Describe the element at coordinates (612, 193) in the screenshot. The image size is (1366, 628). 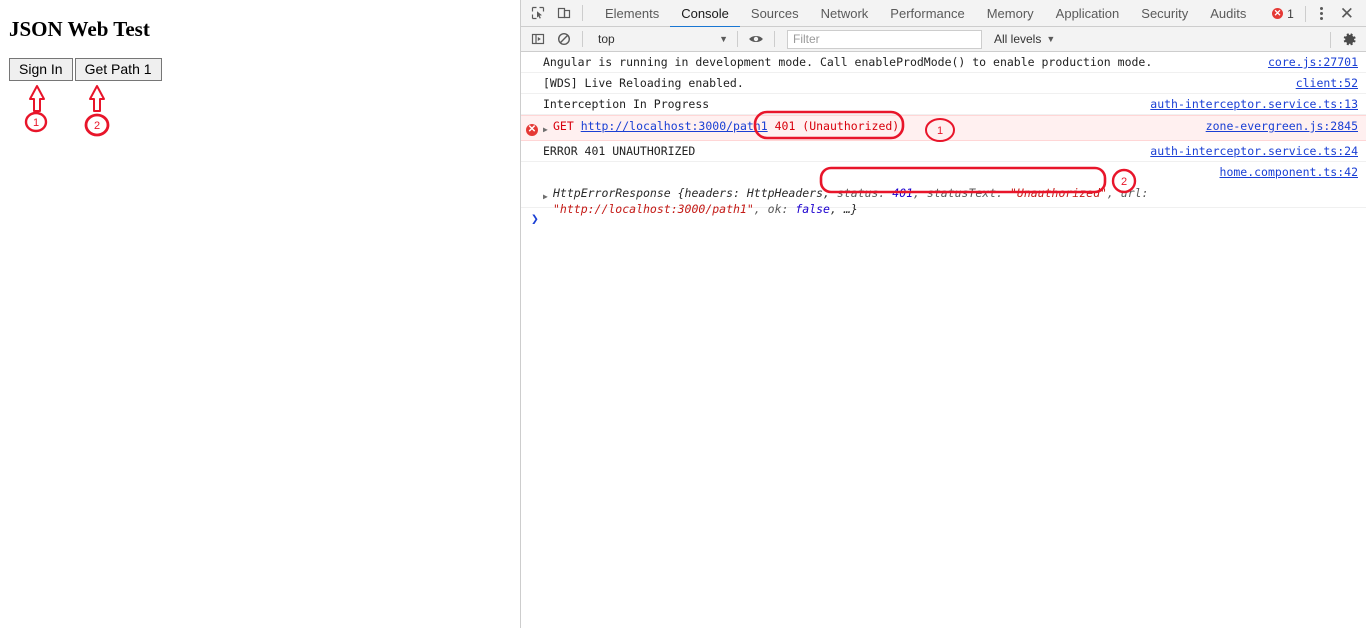
I see `object-class-name: HttpErrorResponse` at that location.